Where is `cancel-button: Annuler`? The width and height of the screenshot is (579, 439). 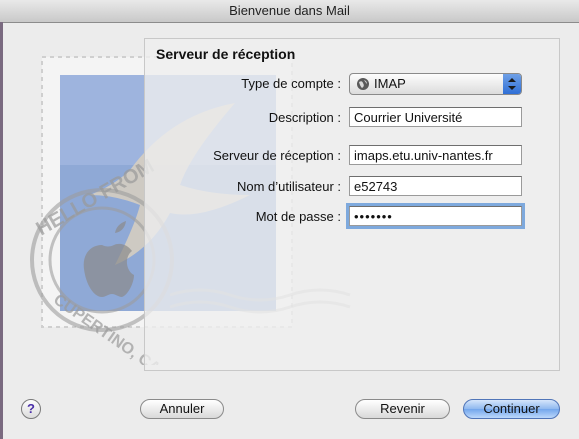 cancel-button: Annuler is located at coordinates (182, 409).